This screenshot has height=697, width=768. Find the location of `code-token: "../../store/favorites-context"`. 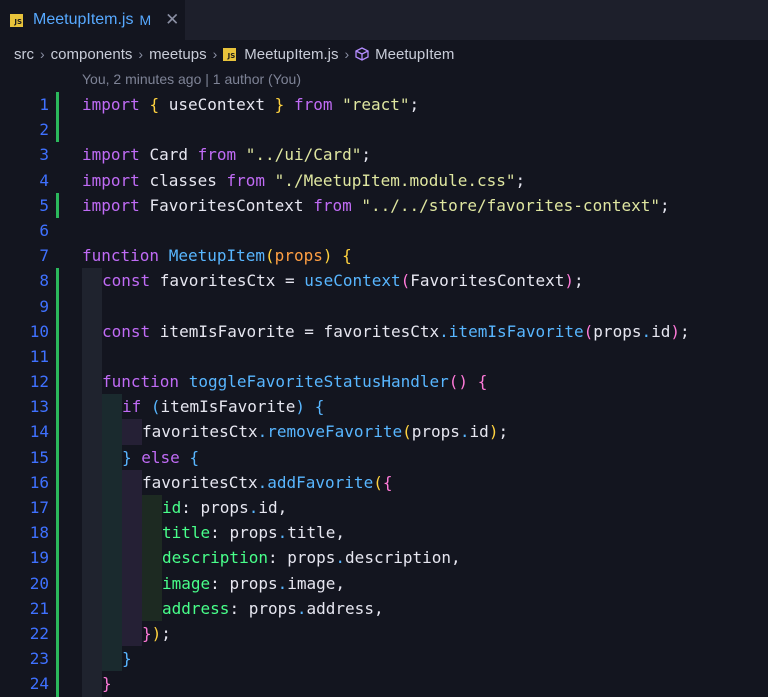

code-token: "../../store/favorites-context" is located at coordinates (510, 205).